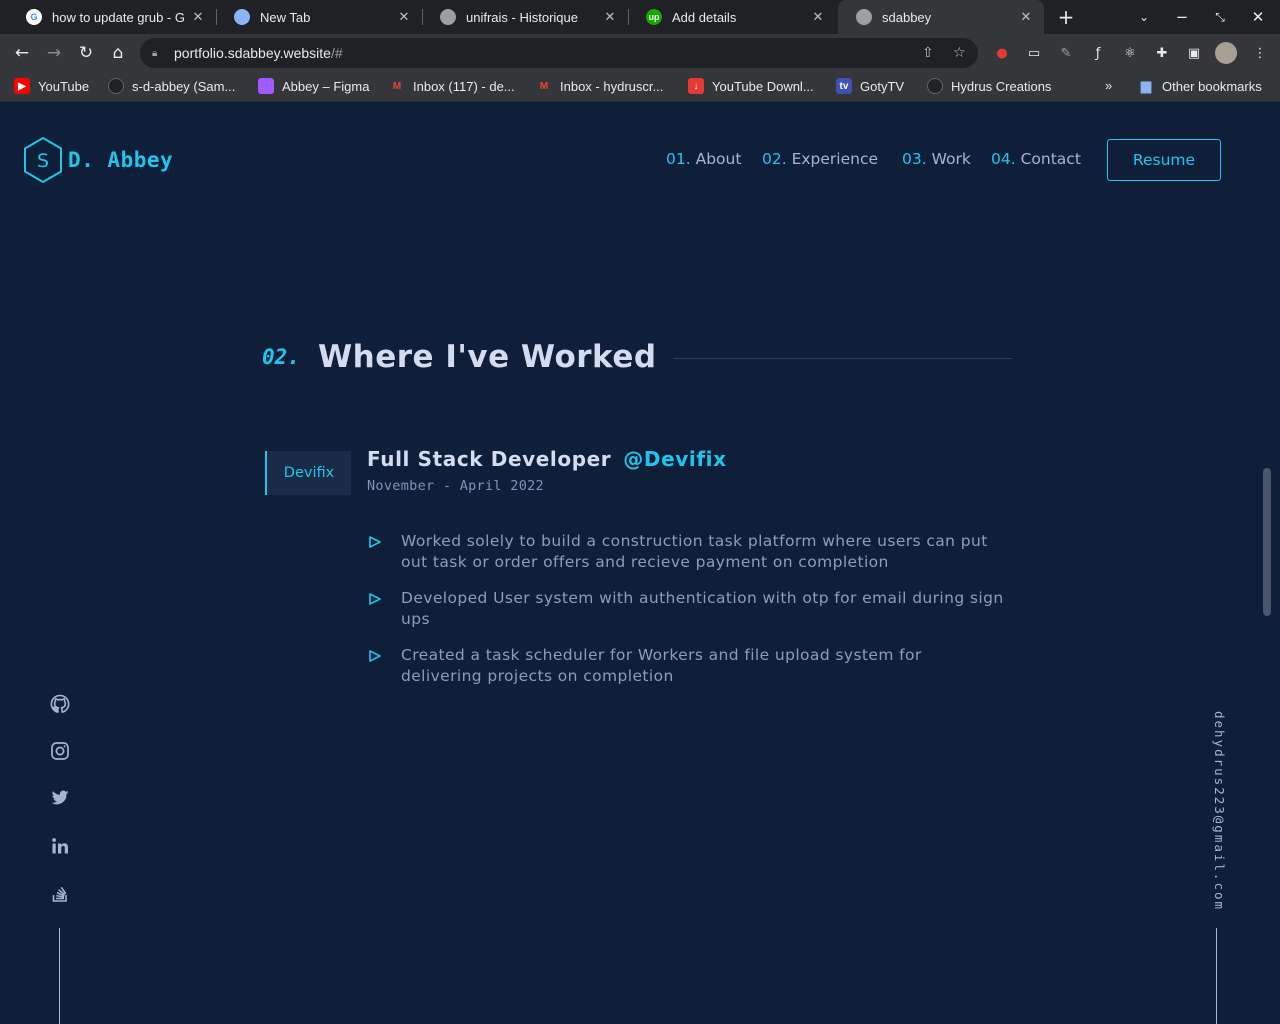  What do you see at coordinates (112, 17) in the screenshot?
I see `browser-tab: G how to update grub - G ✕` at bounding box center [112, 17].